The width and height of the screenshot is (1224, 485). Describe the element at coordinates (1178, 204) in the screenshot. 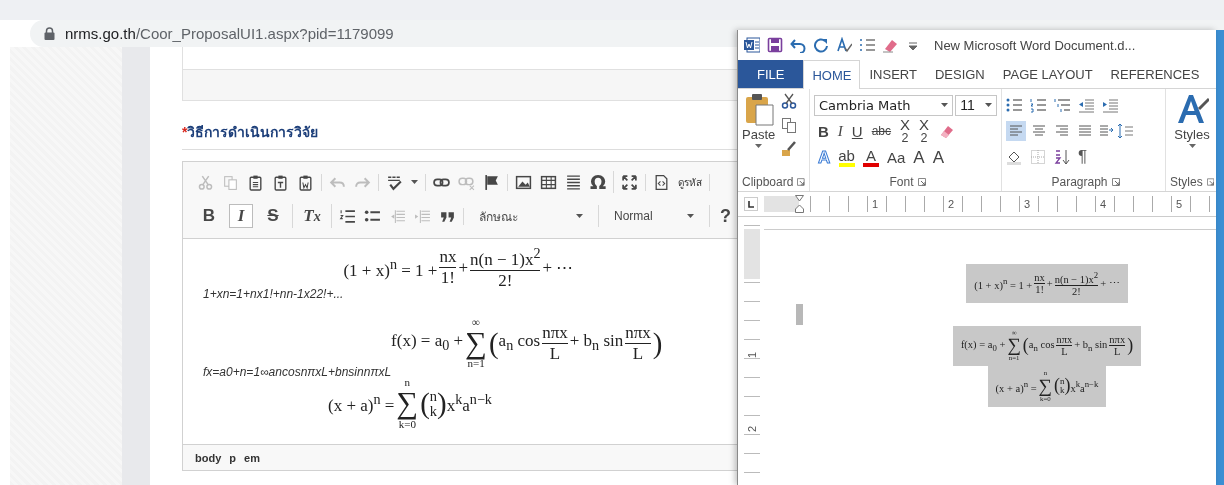

I see `ruler-number: 5` at that location.